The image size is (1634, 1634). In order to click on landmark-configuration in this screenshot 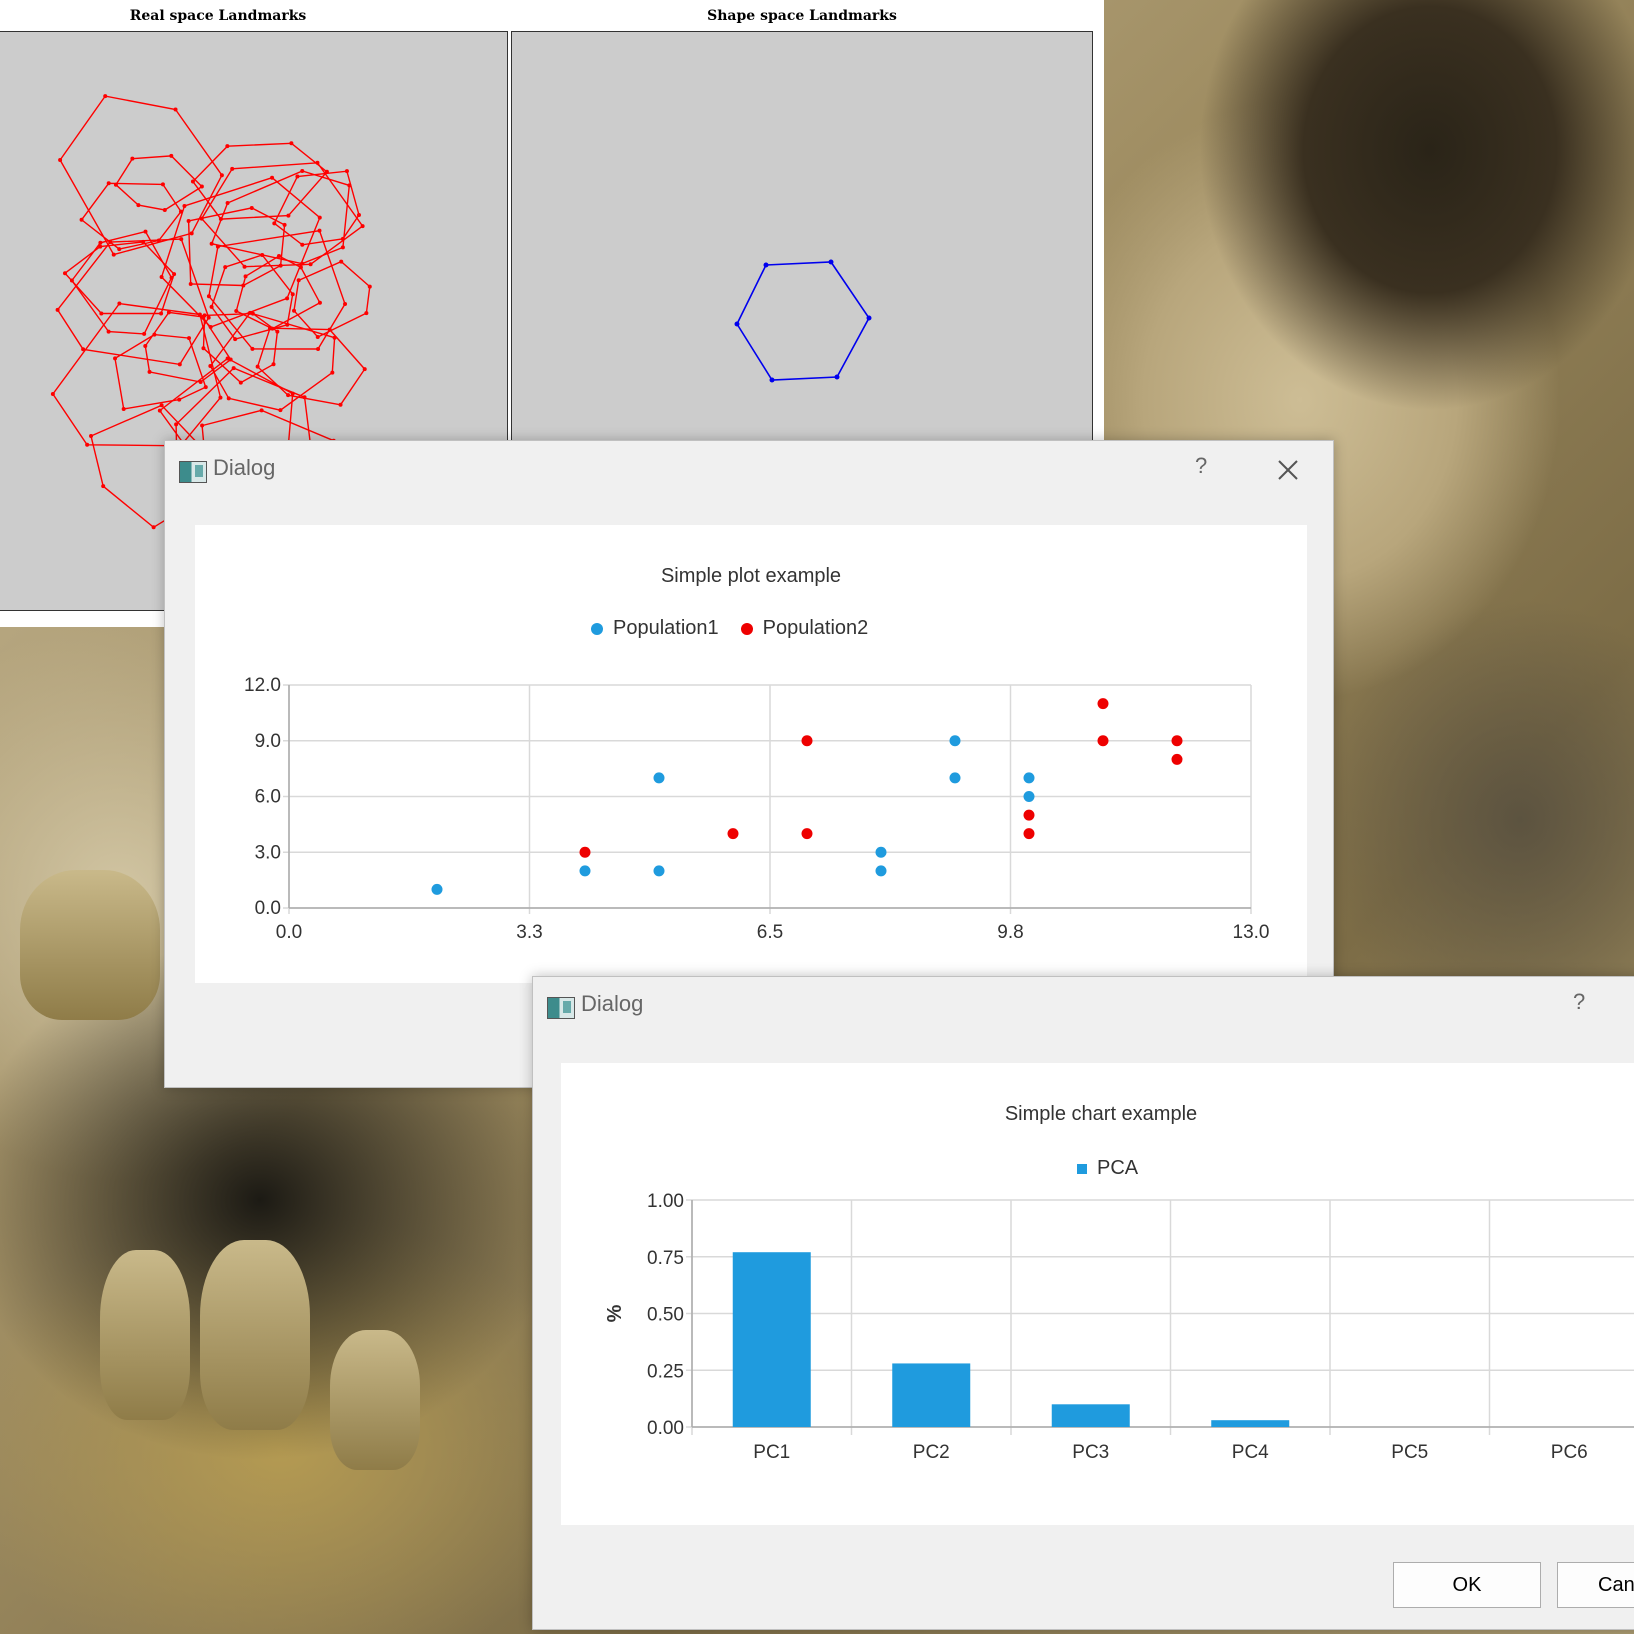, I will do `click(188, 347)`.